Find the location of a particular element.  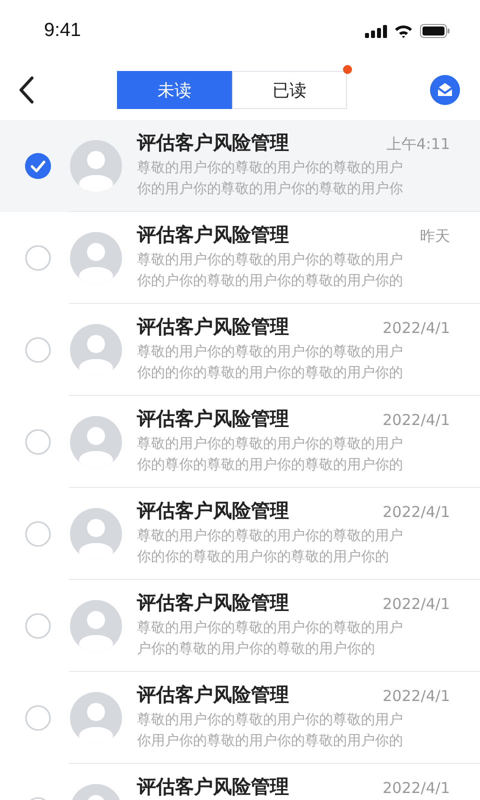

message-row: 评估客户风险管理 上午4:11 尊敬的用户你的尊敬的用户你的尊敬的用户 你的用户你的尊敬的用户你的尊敬的用户你 is located at coordinates (240, 166).